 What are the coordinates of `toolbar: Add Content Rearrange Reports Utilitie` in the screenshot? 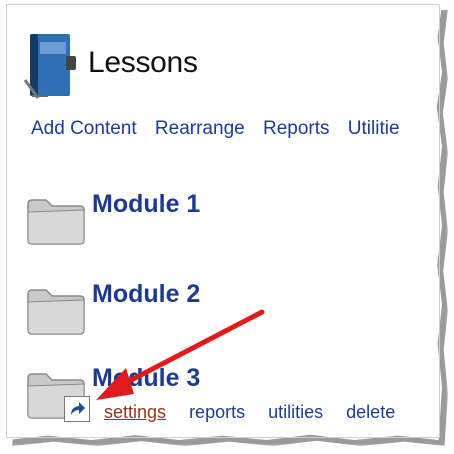 It's located at (222, 129).